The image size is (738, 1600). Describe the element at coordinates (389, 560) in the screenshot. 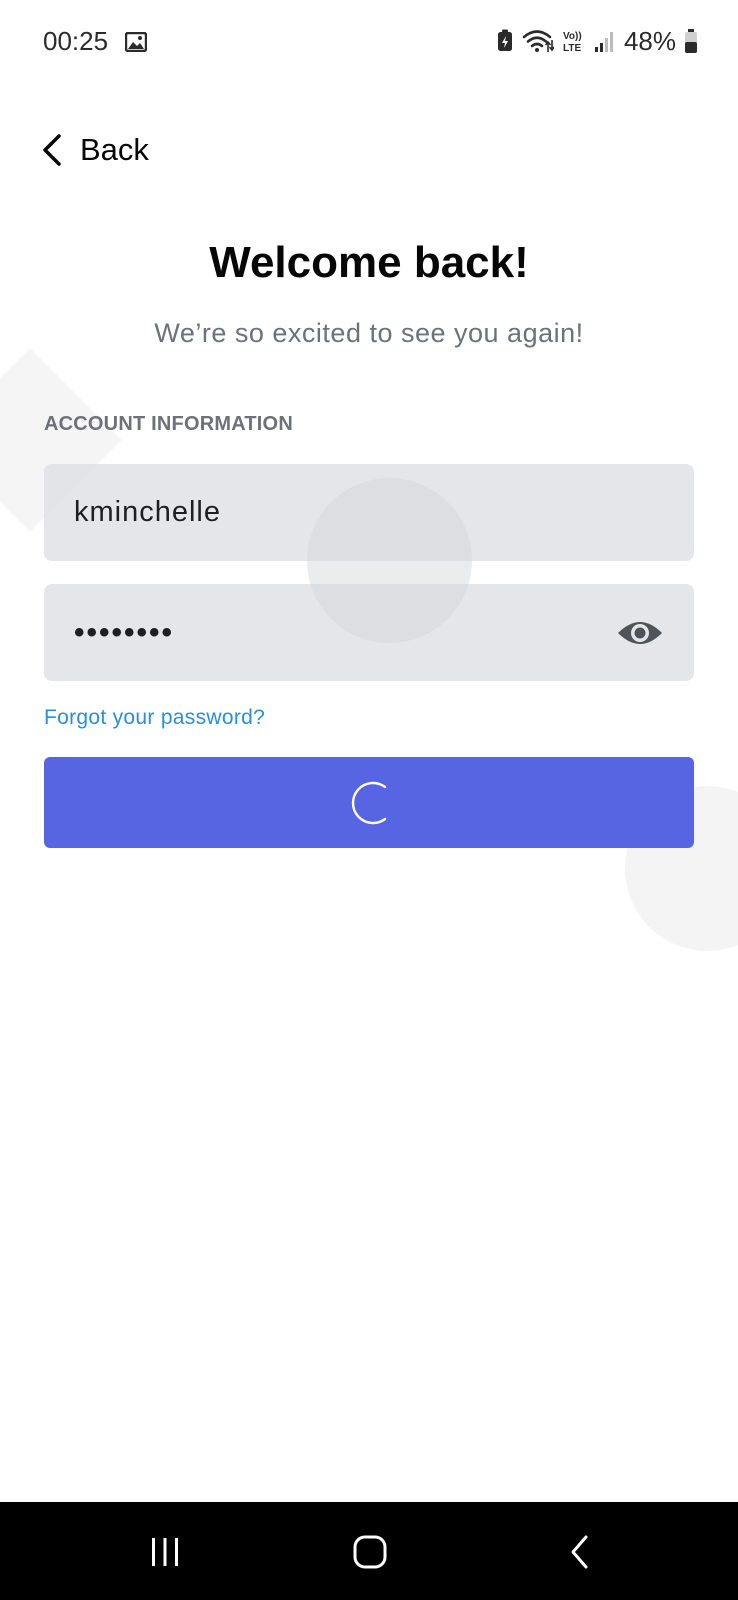

I see `decorative-circle` at that location.